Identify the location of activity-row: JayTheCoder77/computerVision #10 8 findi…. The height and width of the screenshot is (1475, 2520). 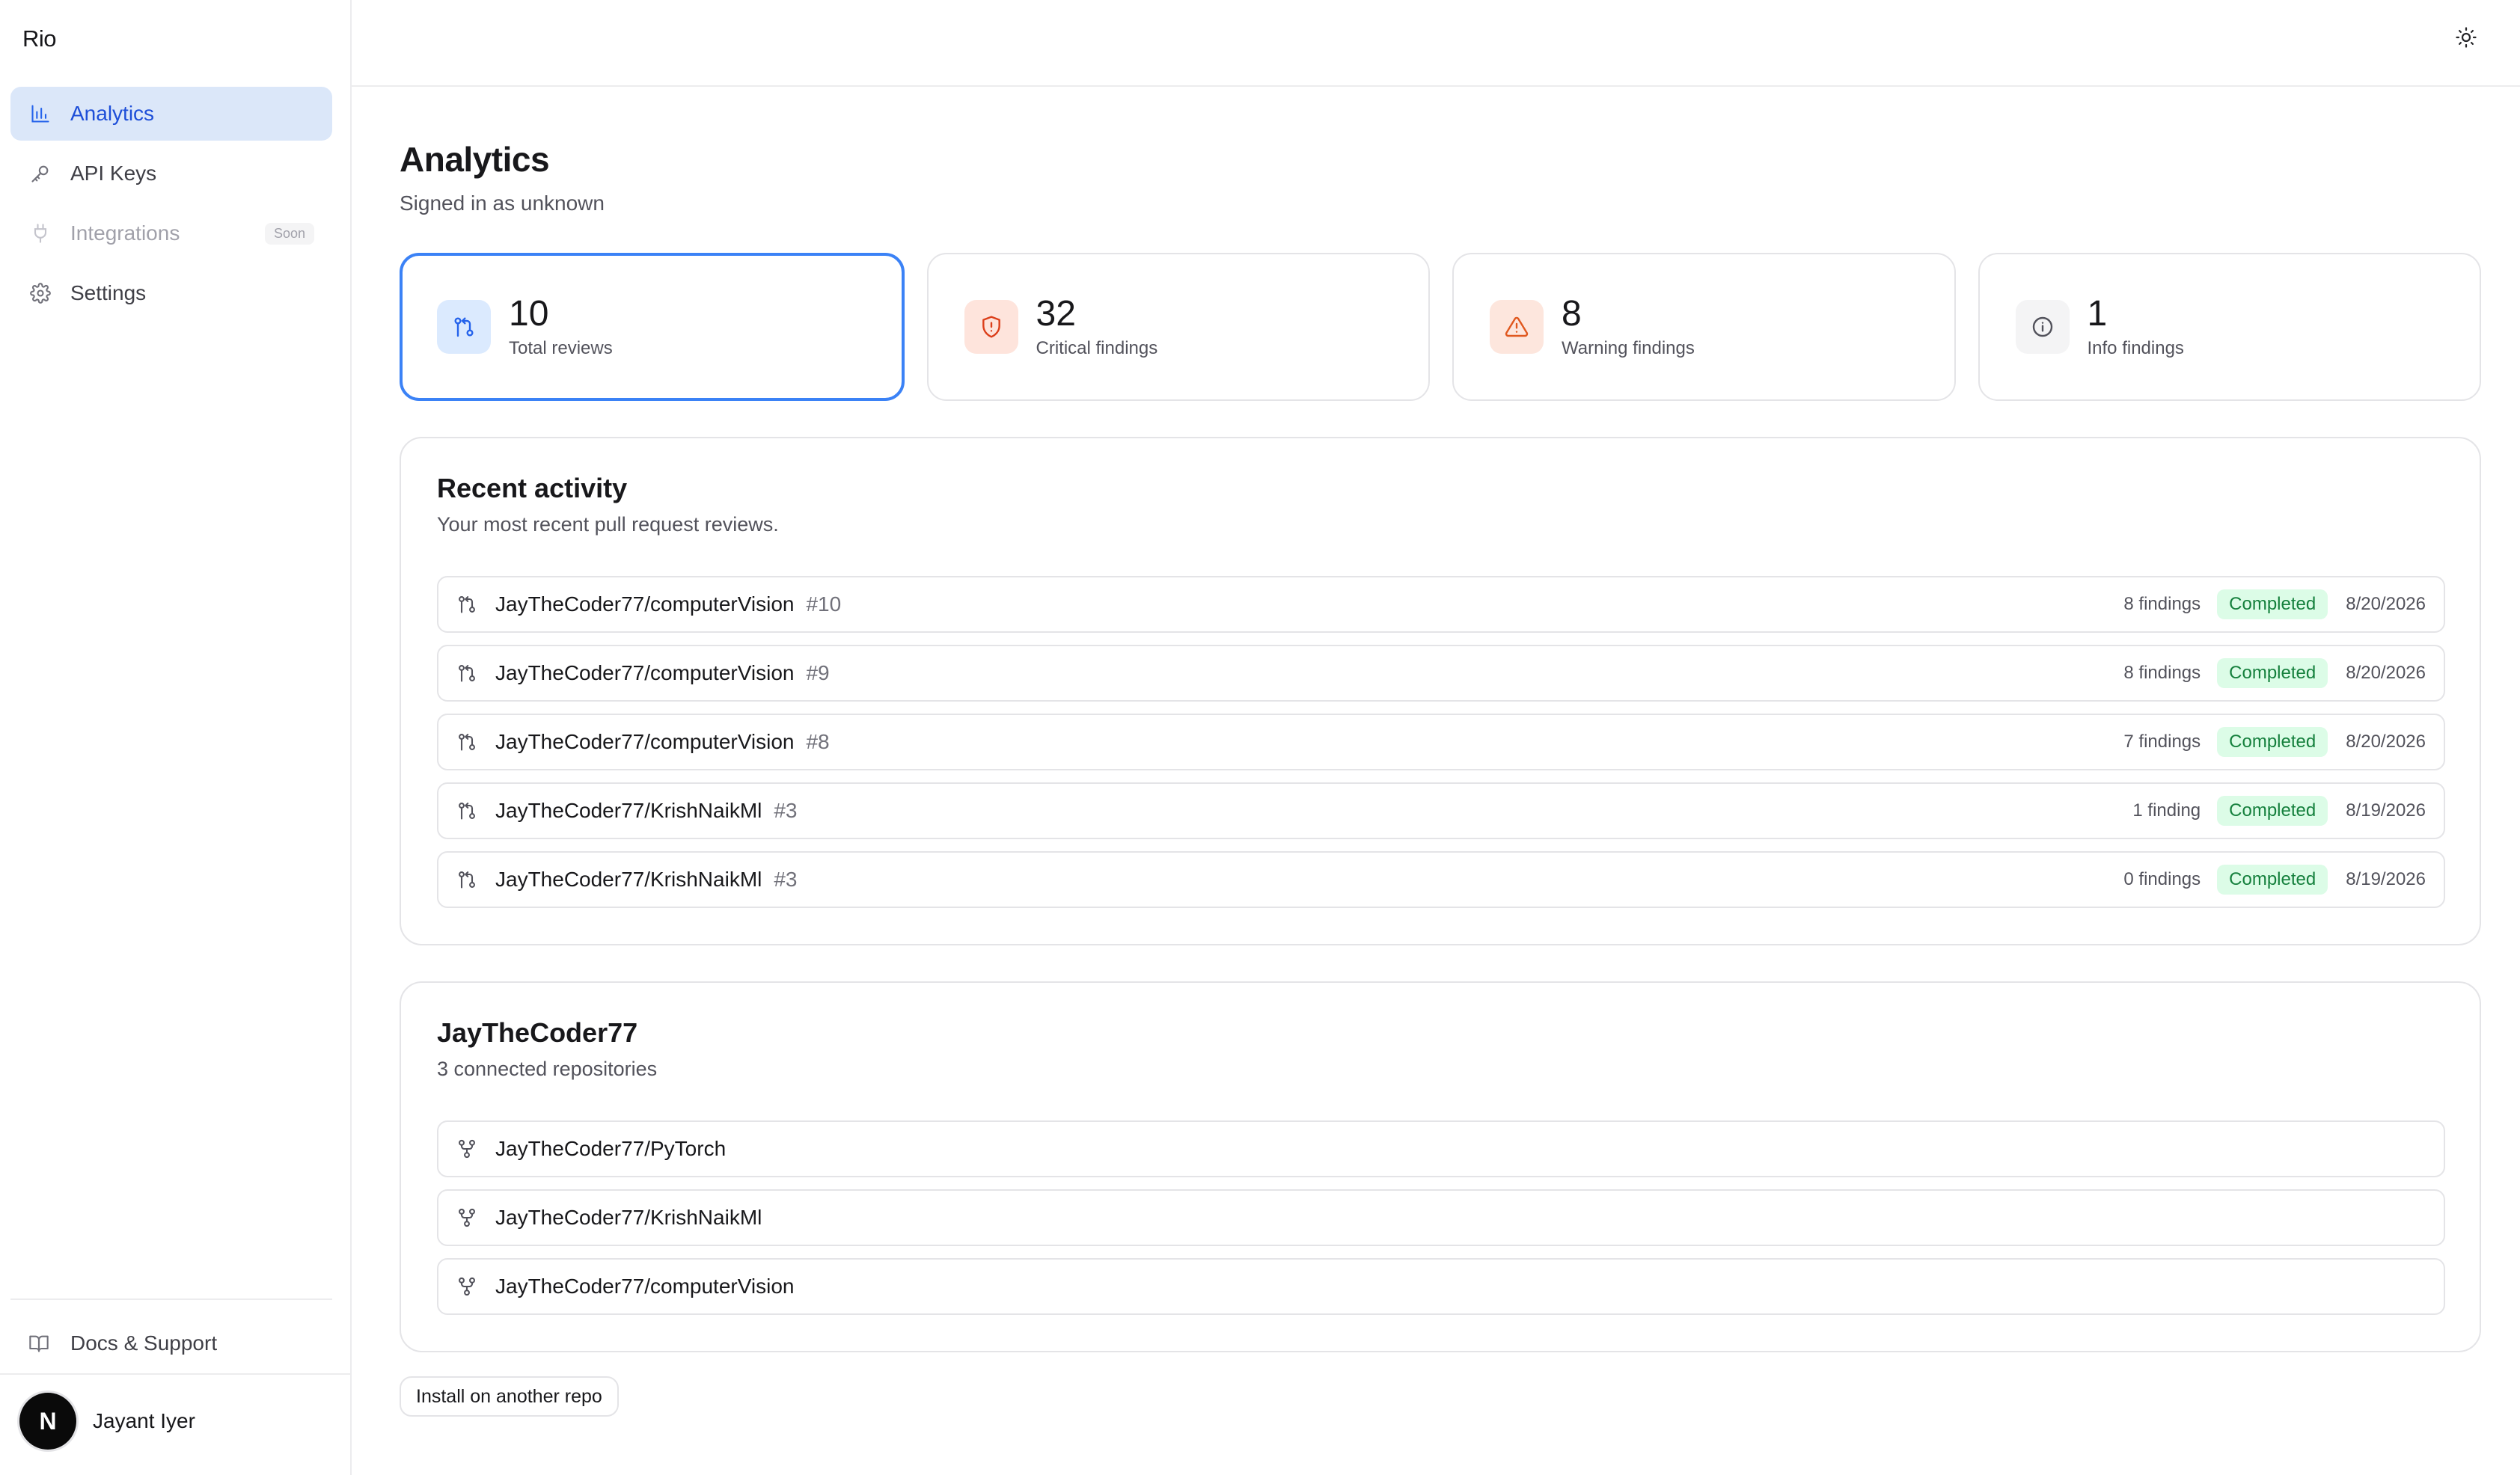
(1441, 604).